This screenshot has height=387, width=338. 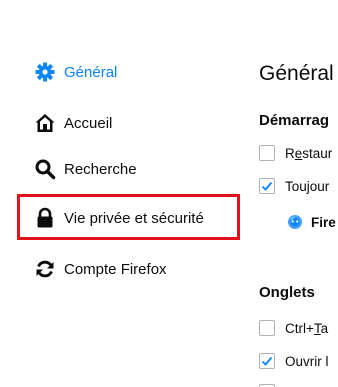 What do you see at coordinates (307, 328) in the screenshot?
I see `ctrl-tab-label: Ctrl+Ta` at bounding box center [307, 328].